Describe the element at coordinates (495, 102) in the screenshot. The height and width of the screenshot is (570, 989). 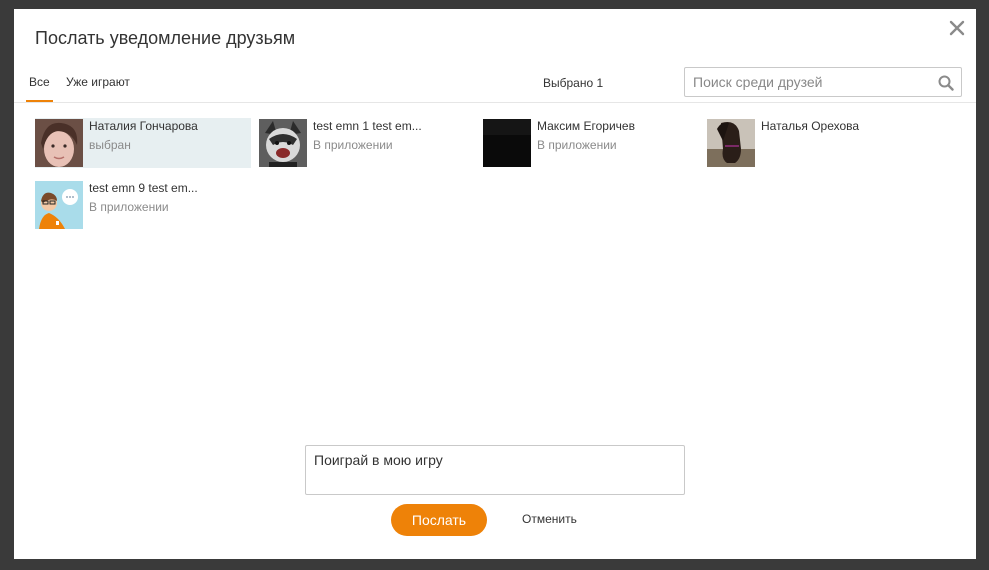
I see `header-divider` at that location.